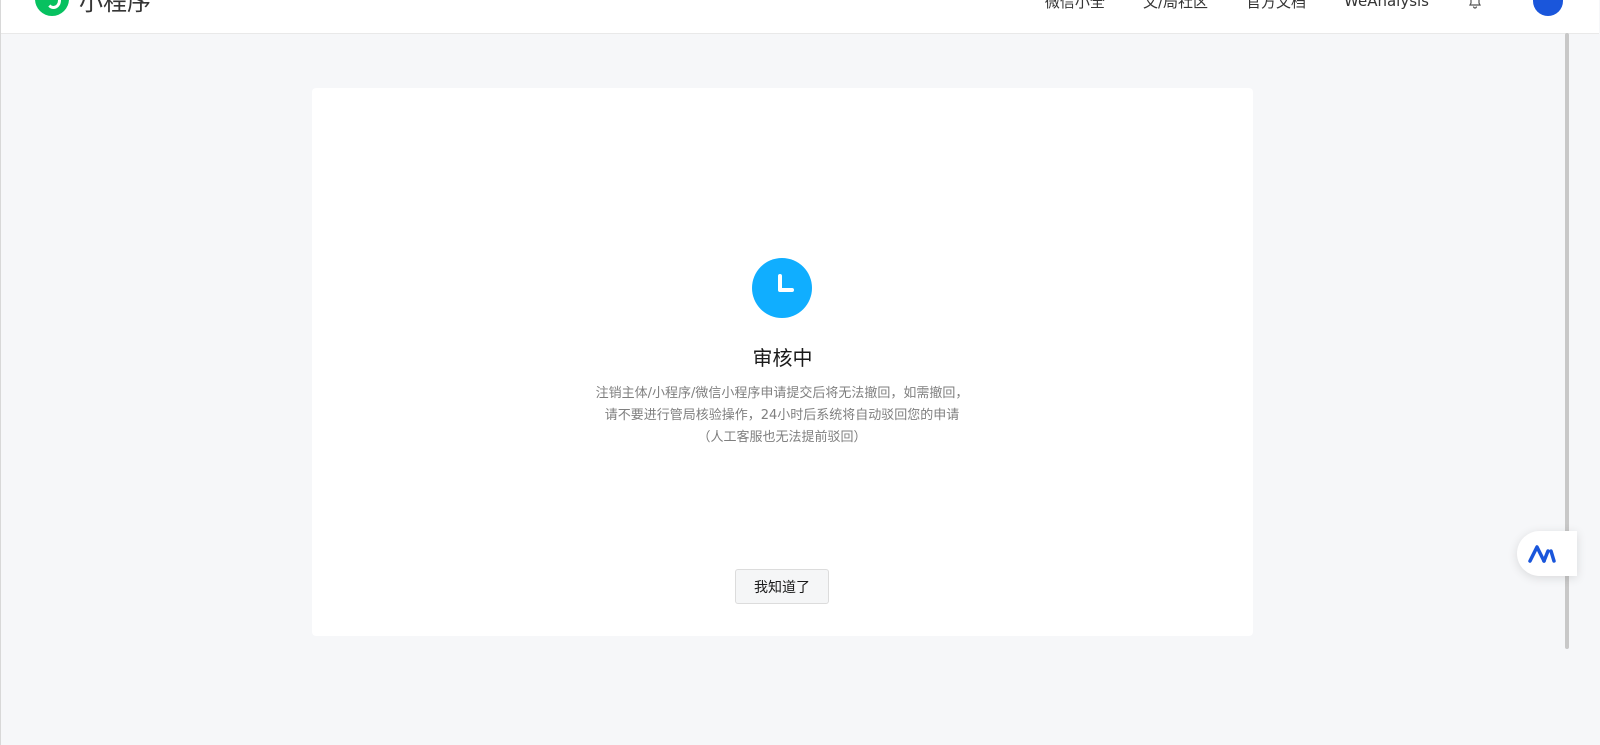 The height and width of the screenshot is (745, 1600). I want to click on nav-item-community: 文/局社区, so click(1175, 6).